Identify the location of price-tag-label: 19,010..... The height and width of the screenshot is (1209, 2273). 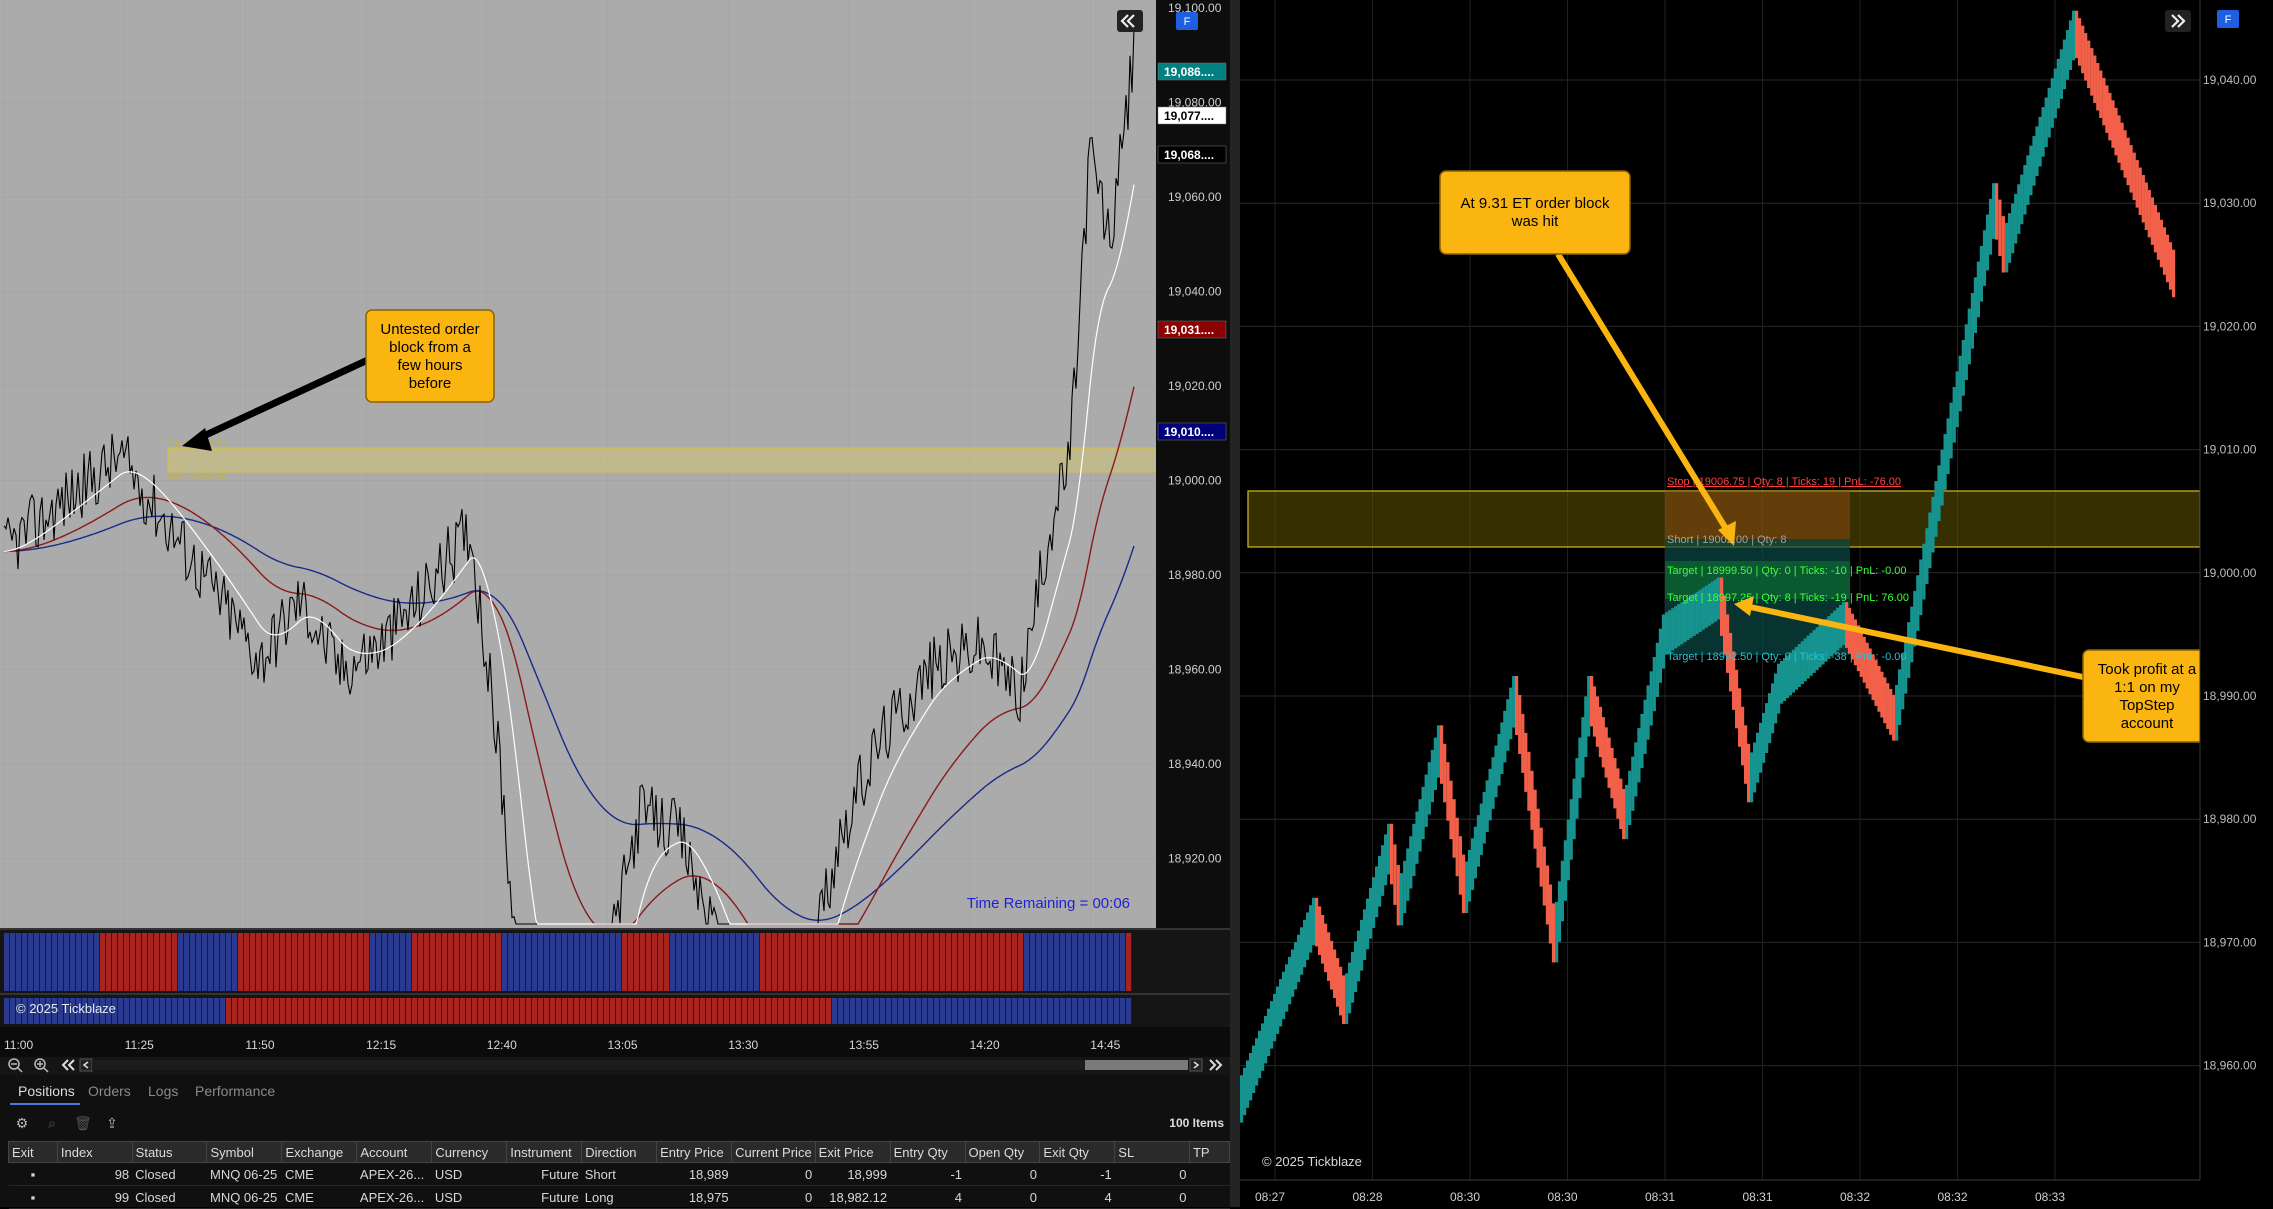
(1189, 432).